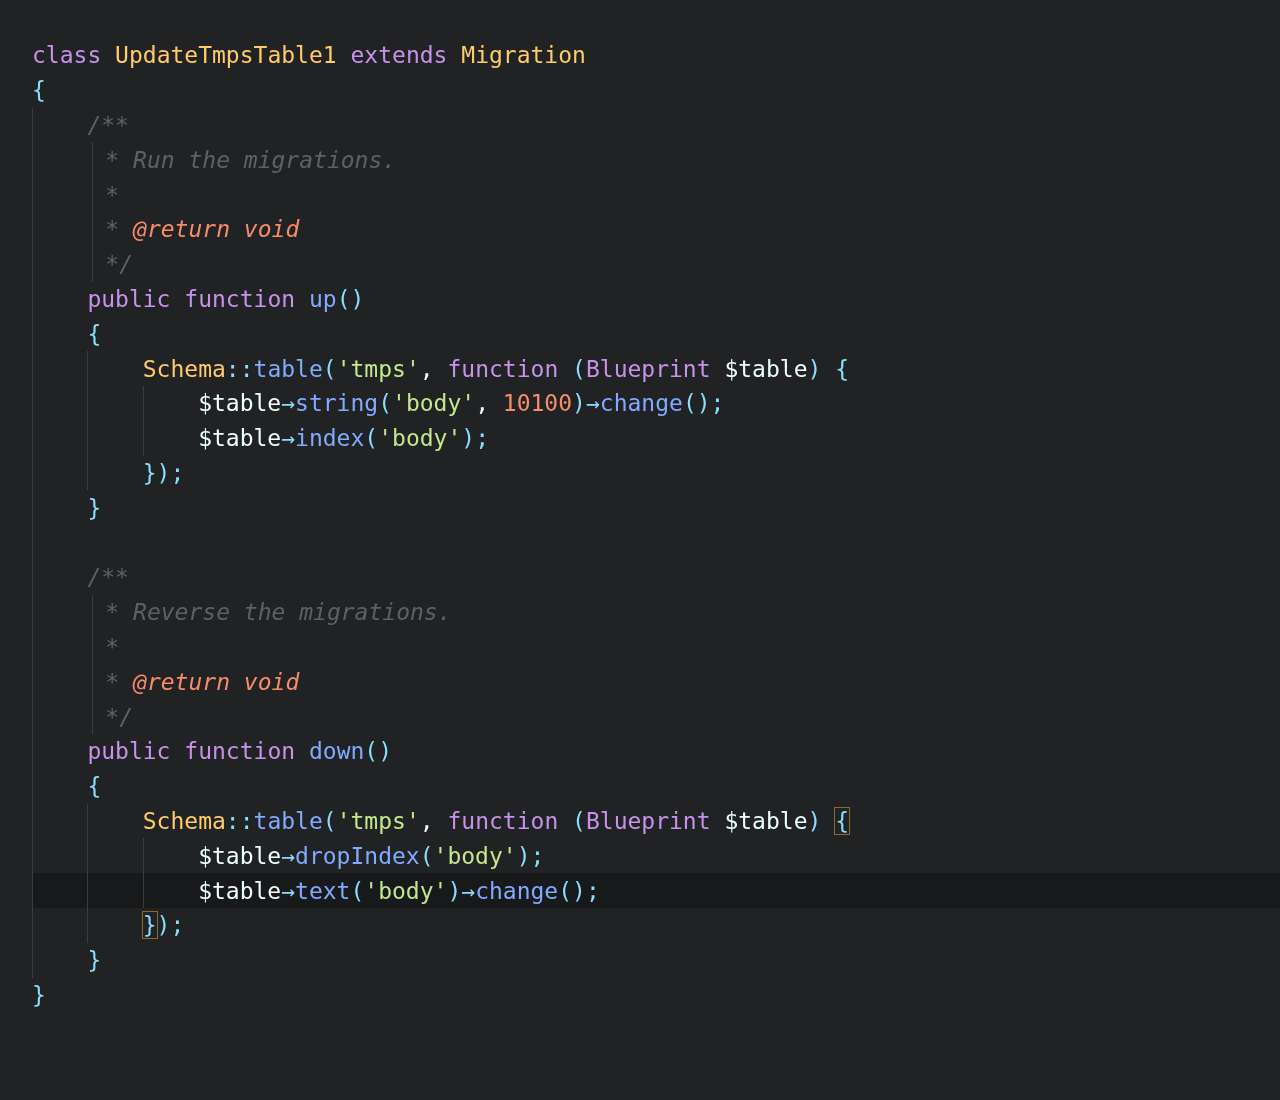 This screenshot has height=1100, width=1280. I want to click on code-comment: * Reverse the migrations., so click(278, 612).